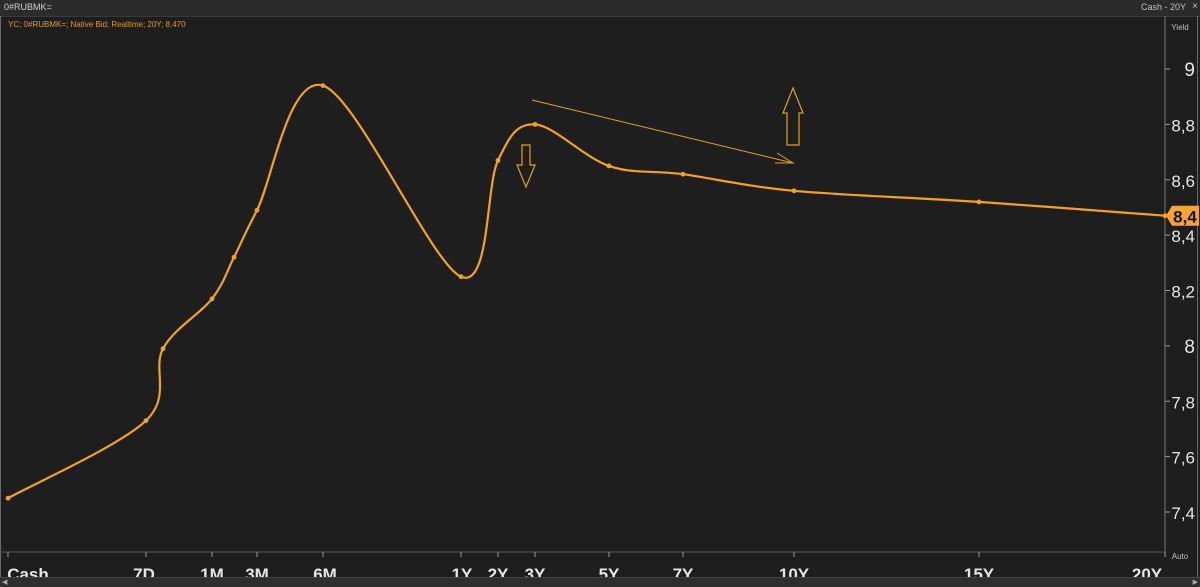  Describe the element at coordinates (1185, 217) in the screenshot. I see `price-tag-label: 8,4` at that location.